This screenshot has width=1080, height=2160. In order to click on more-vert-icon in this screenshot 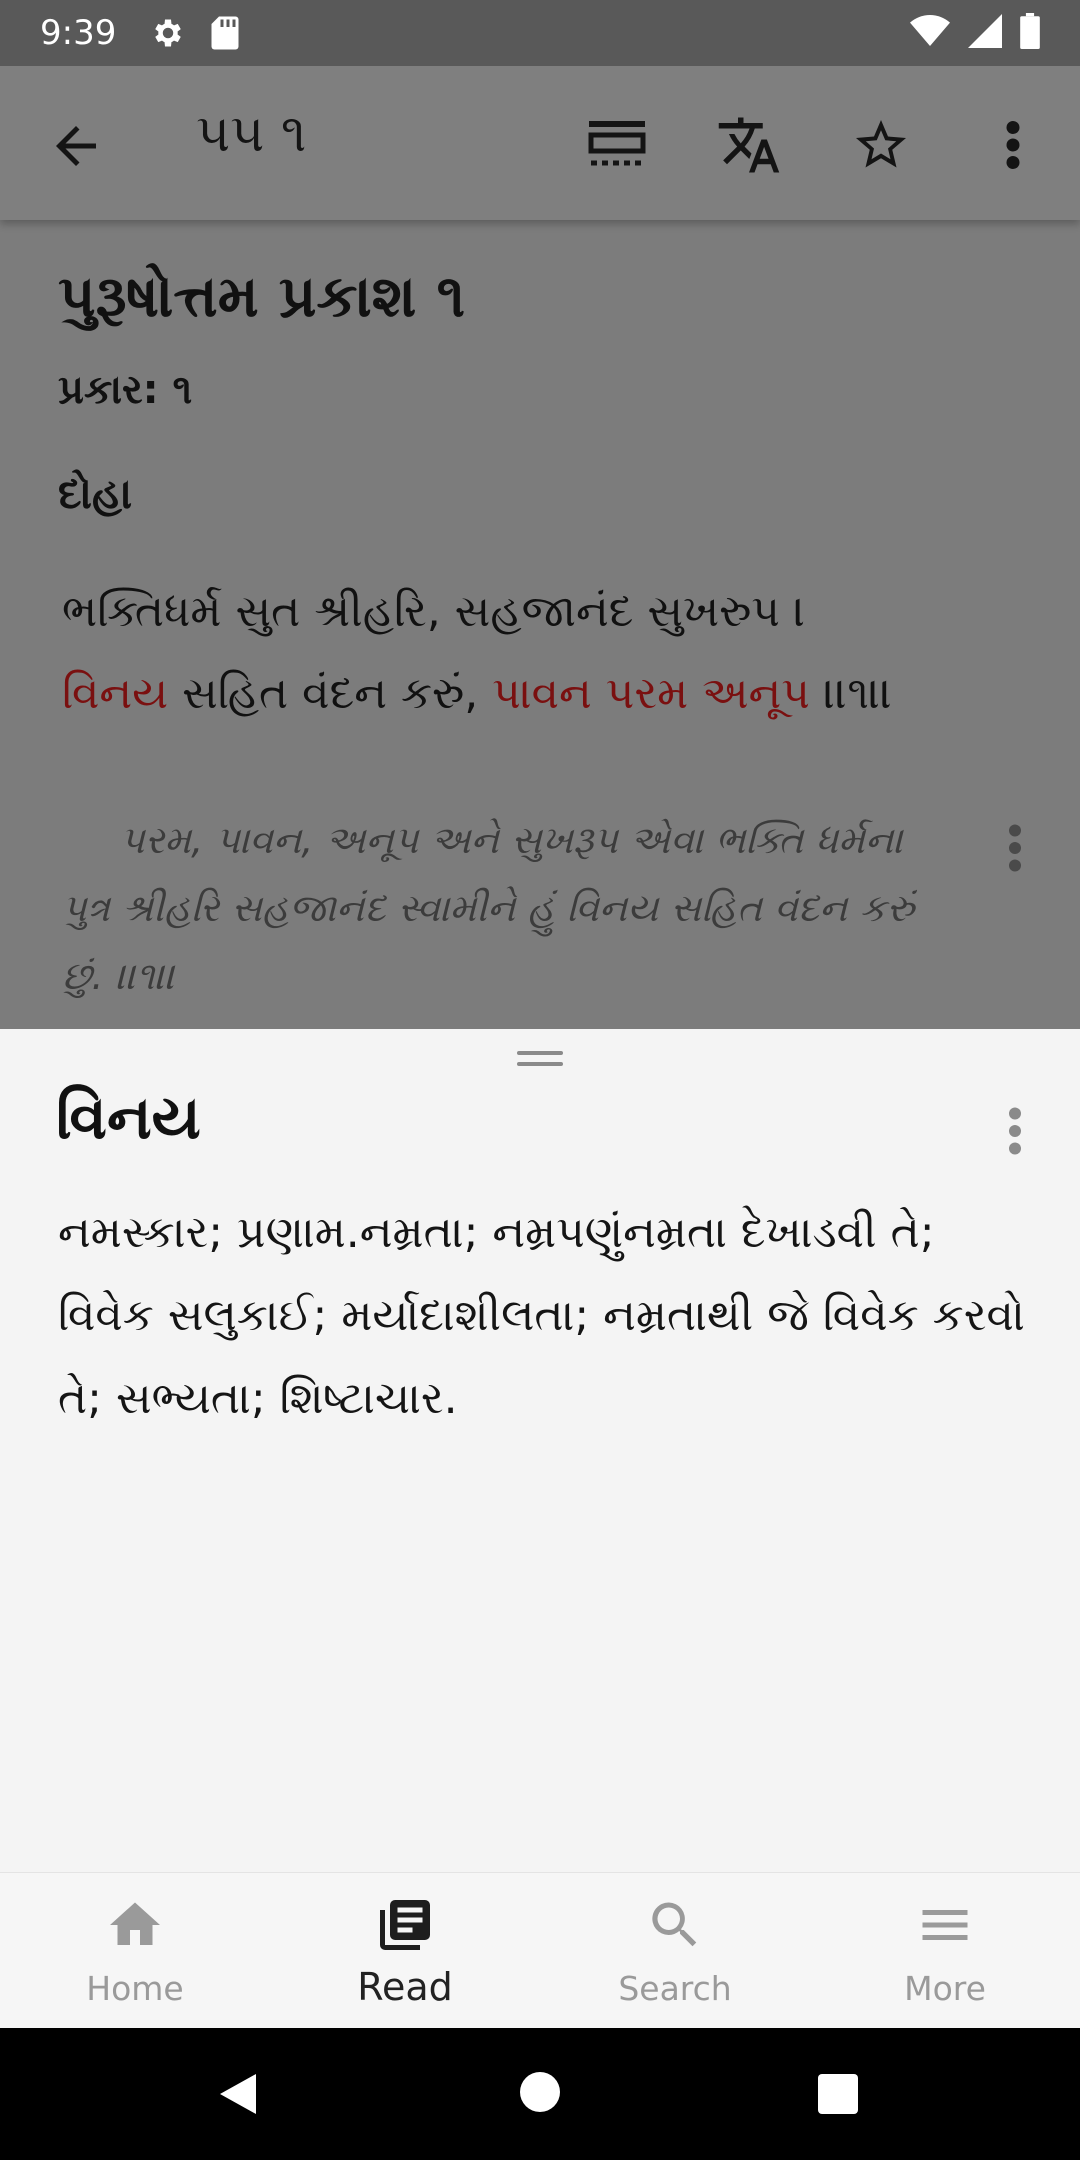, I will do `click(1013, 145)`.